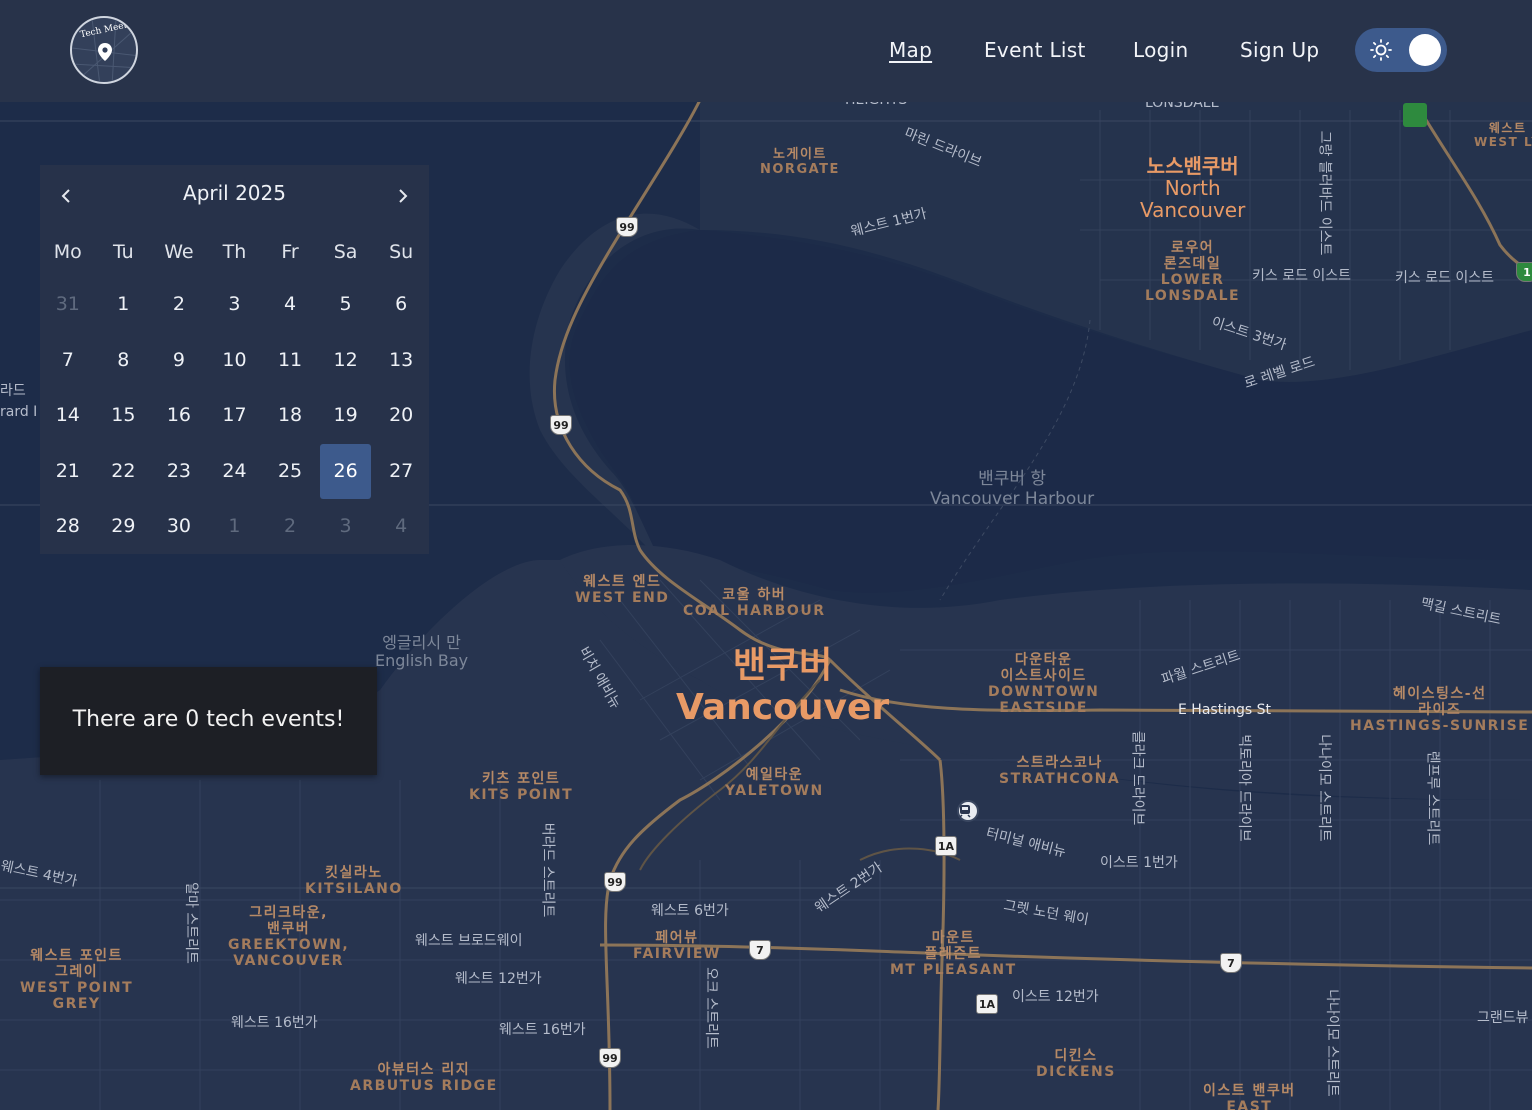 The image size is (1532, 1110). I want to click on calendar-day: 19, so click(346, 416).